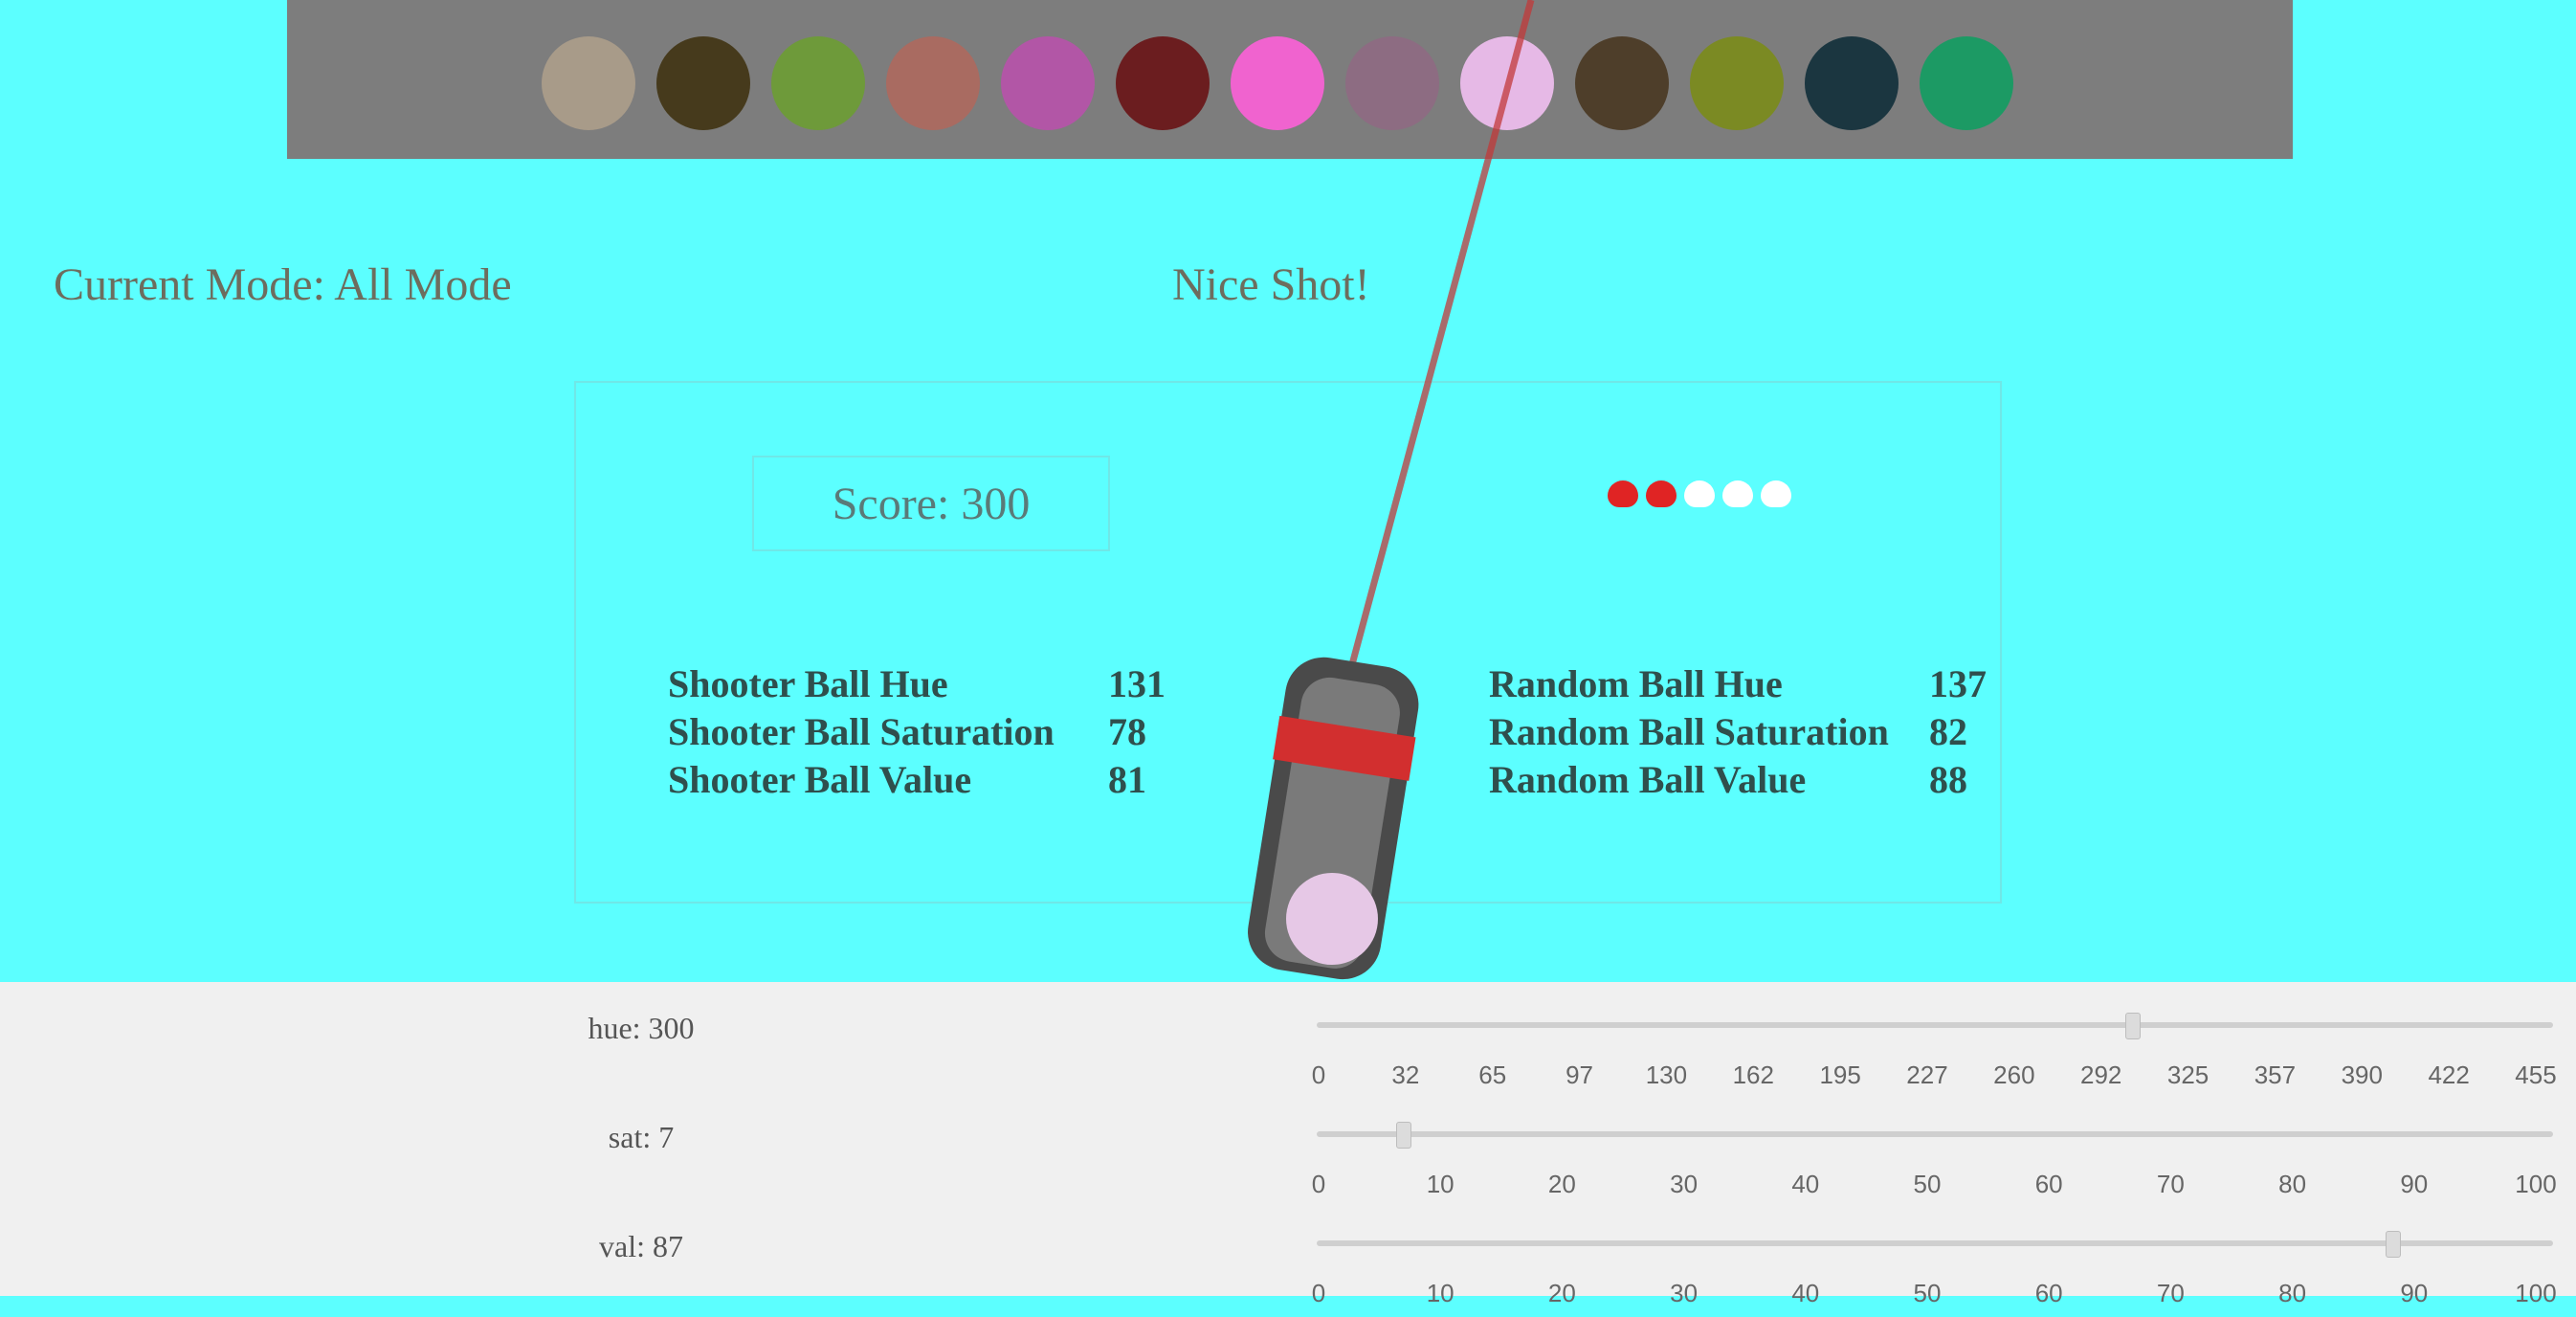 This screenshot has height=1317, width=2576. What do you see at coordinates (641, 1246) in the screenshot?
I see `slider-label: val: 87` at bounding box center [641, 1246].